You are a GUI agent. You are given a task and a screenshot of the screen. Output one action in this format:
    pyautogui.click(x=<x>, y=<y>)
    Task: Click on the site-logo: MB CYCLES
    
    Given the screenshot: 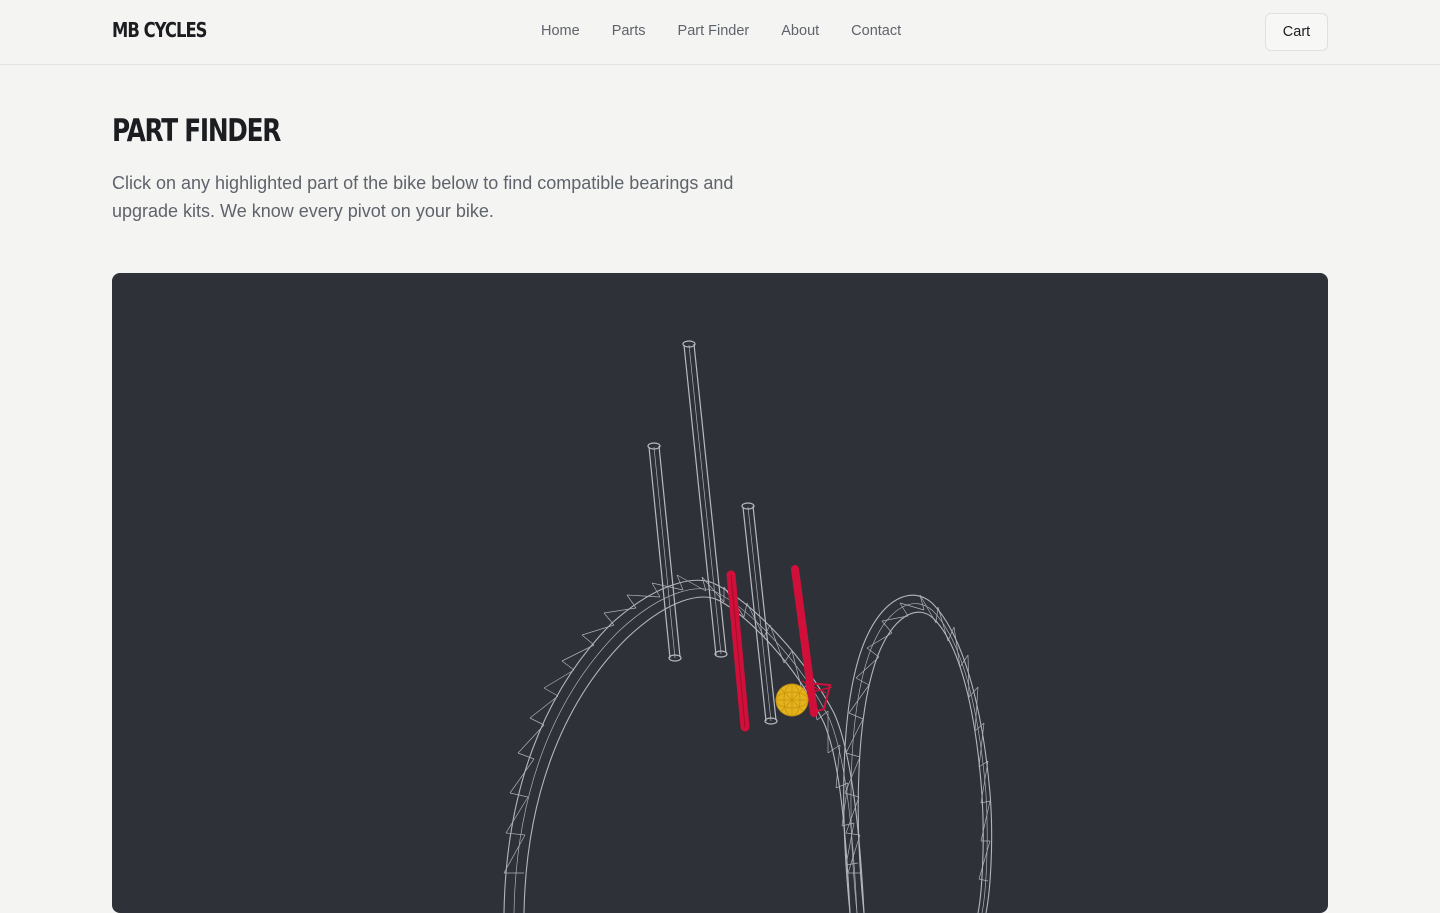 What is the action you would take?
    pyautogui.click(x=159, y=30)
    